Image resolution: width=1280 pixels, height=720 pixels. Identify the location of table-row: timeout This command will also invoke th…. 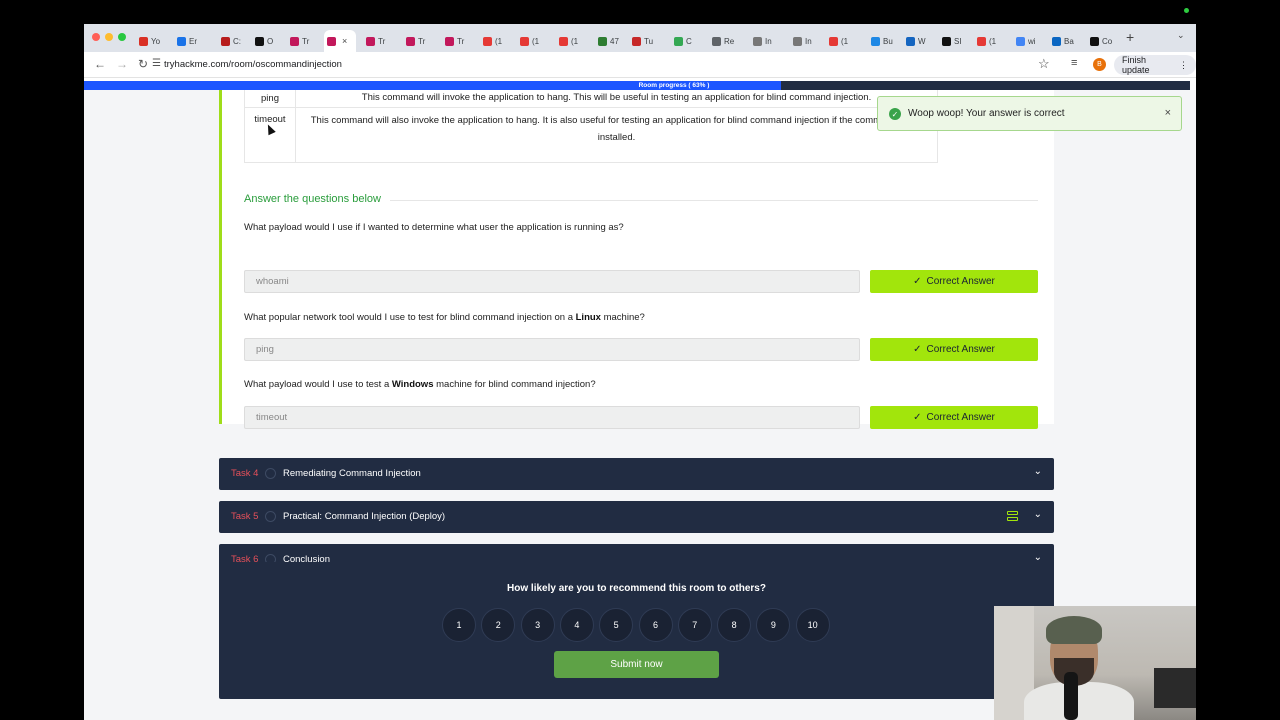
(591, 135).